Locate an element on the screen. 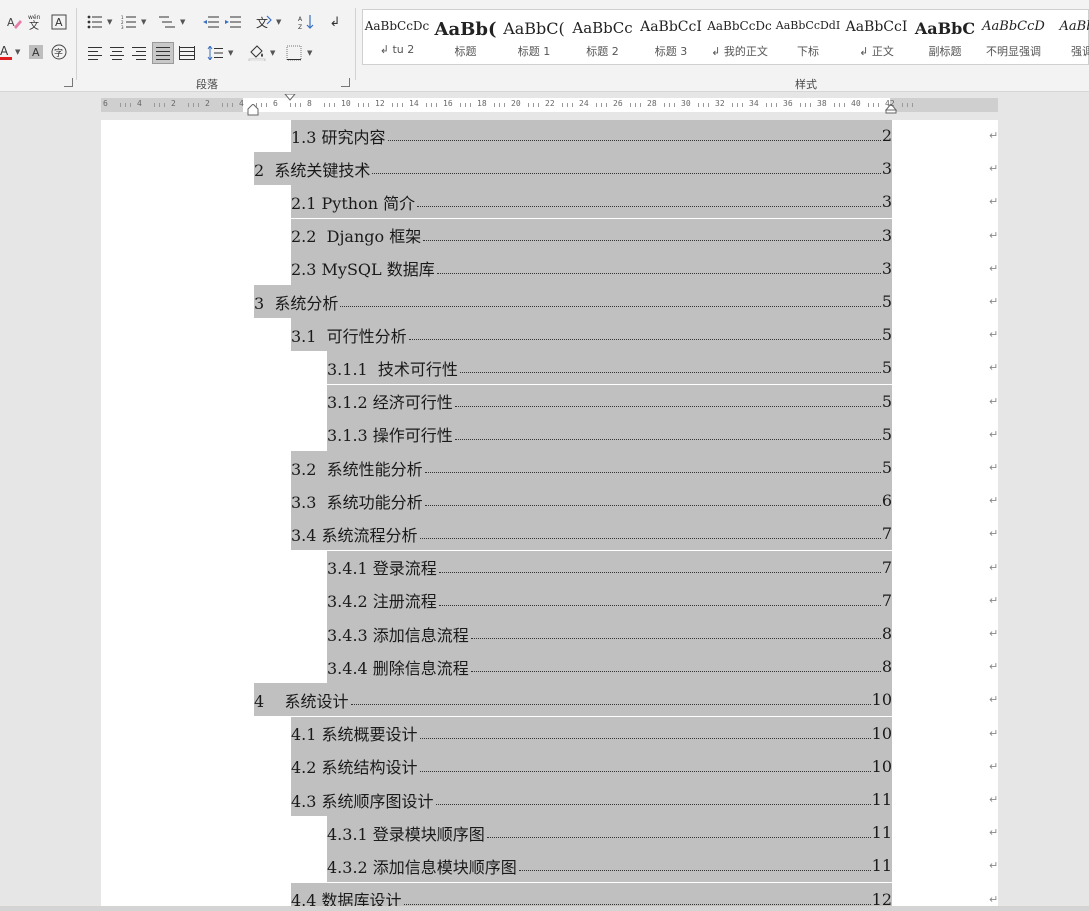 The height and width of the screenshot is (911, 1089). chinese-layout-icon: 文 is located at coordinates (264, 22).